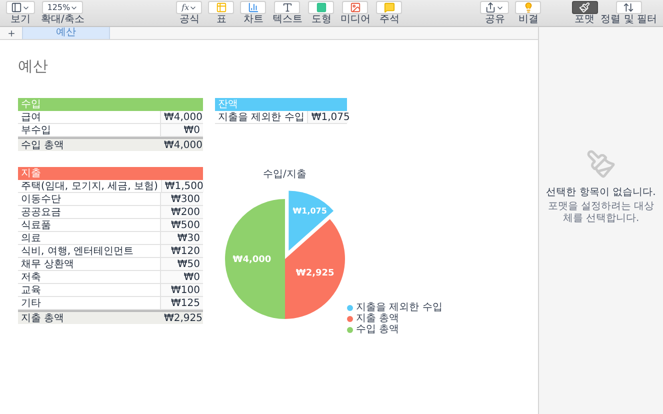  What do you see at coordinates (321, 20) in the screenshot?
I see `toolbar-label: 도형` at bounding box center [321, 20].